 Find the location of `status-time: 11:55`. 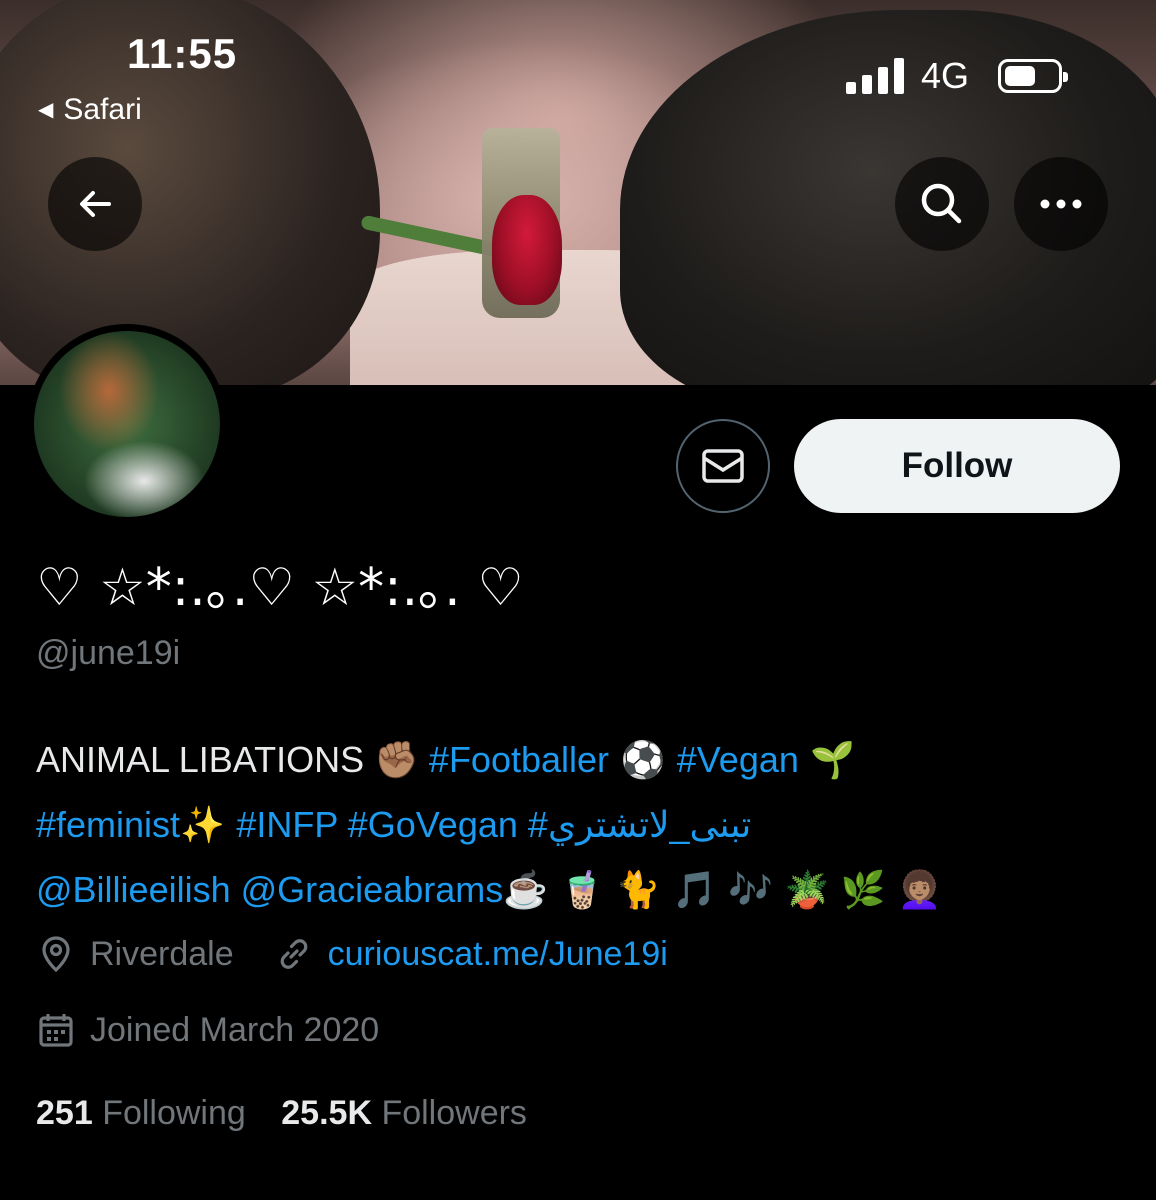

status-time: 11:55 is located at coordinates (182, 53).